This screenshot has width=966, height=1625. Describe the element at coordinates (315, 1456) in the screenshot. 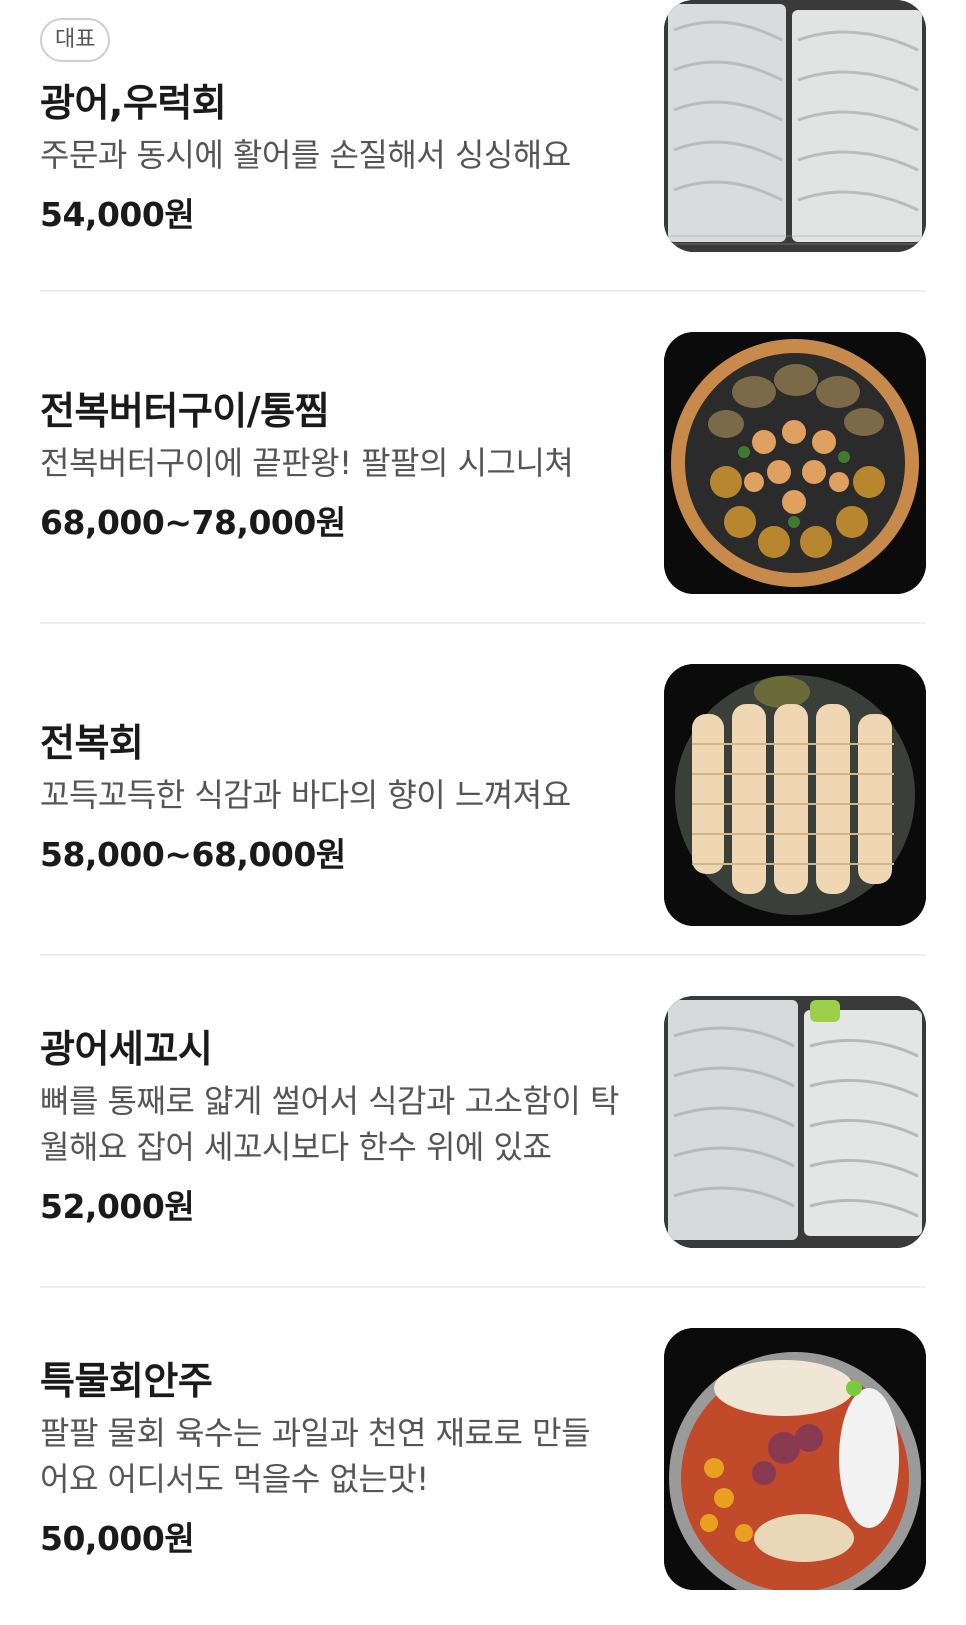

I see `menu-item-description: 팔팔 물회 육수는 과일과 천연 재료로 만들어요 어디서도 먹을수 없는맛!` at that location.